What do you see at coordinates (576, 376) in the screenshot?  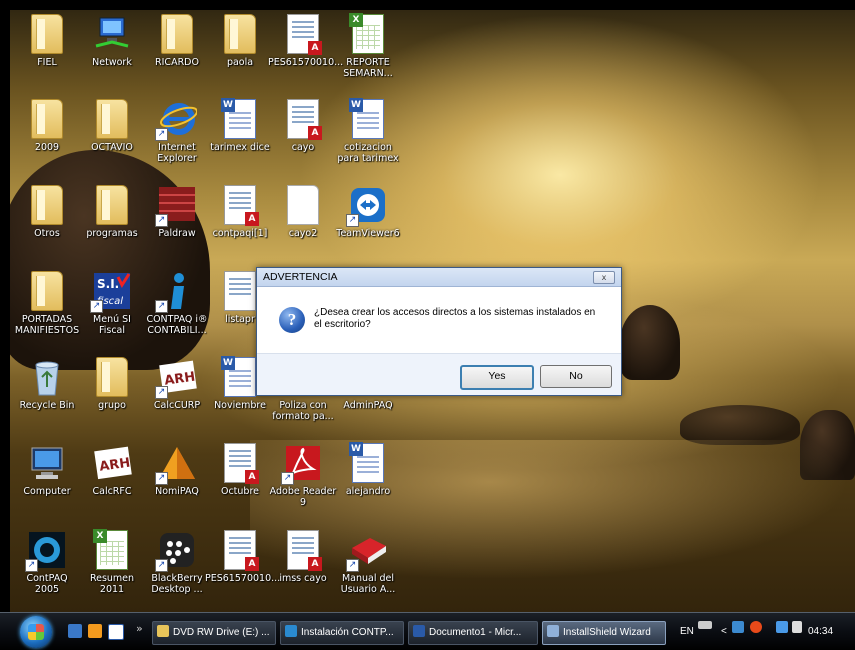 I see `no-button: No` at bounding box center [576, 376].